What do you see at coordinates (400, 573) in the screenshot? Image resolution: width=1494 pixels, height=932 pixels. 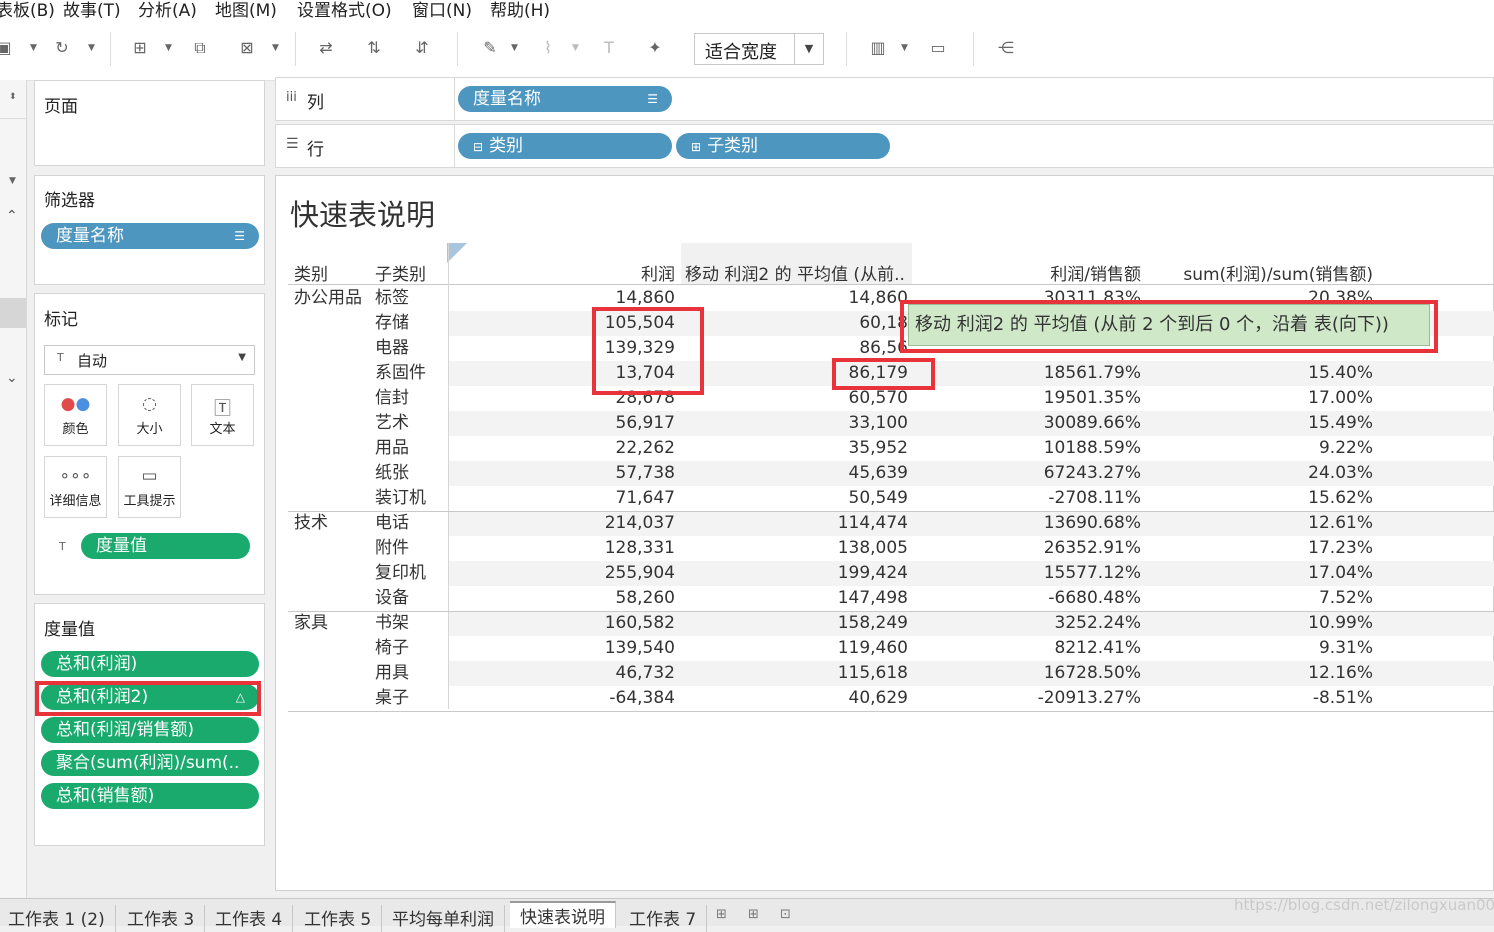 I see `subcategory-cell: 复印机` at bounding box center [400, 573].